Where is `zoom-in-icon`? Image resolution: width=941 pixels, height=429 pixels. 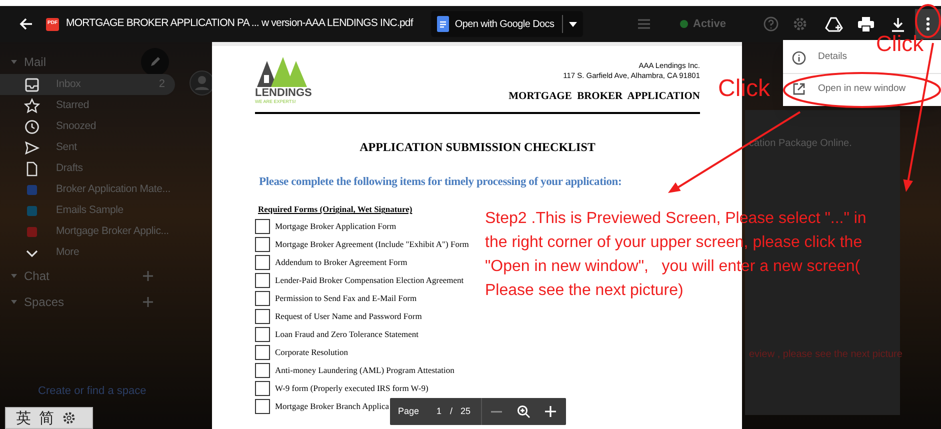 zoom-in-icon is located at coordinates (550, 411).